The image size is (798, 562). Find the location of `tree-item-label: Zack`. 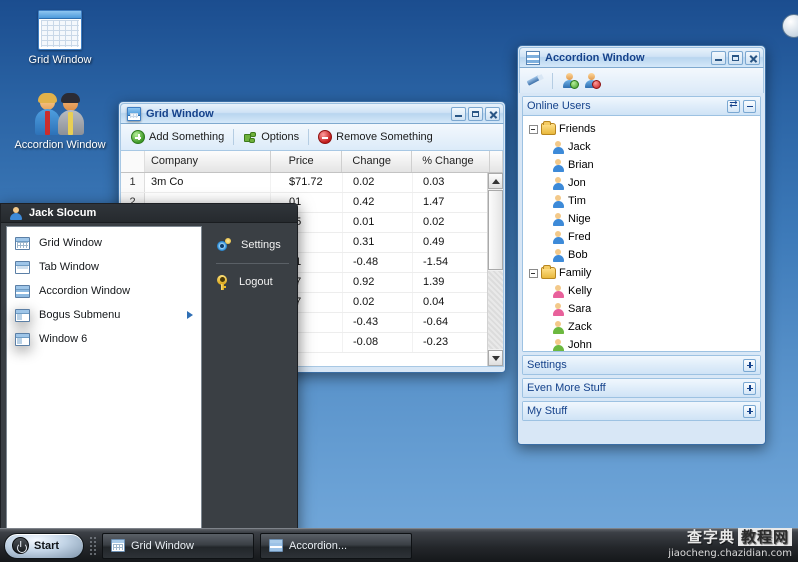

tree-item-label: Zack is located at coordinates (580, 327).